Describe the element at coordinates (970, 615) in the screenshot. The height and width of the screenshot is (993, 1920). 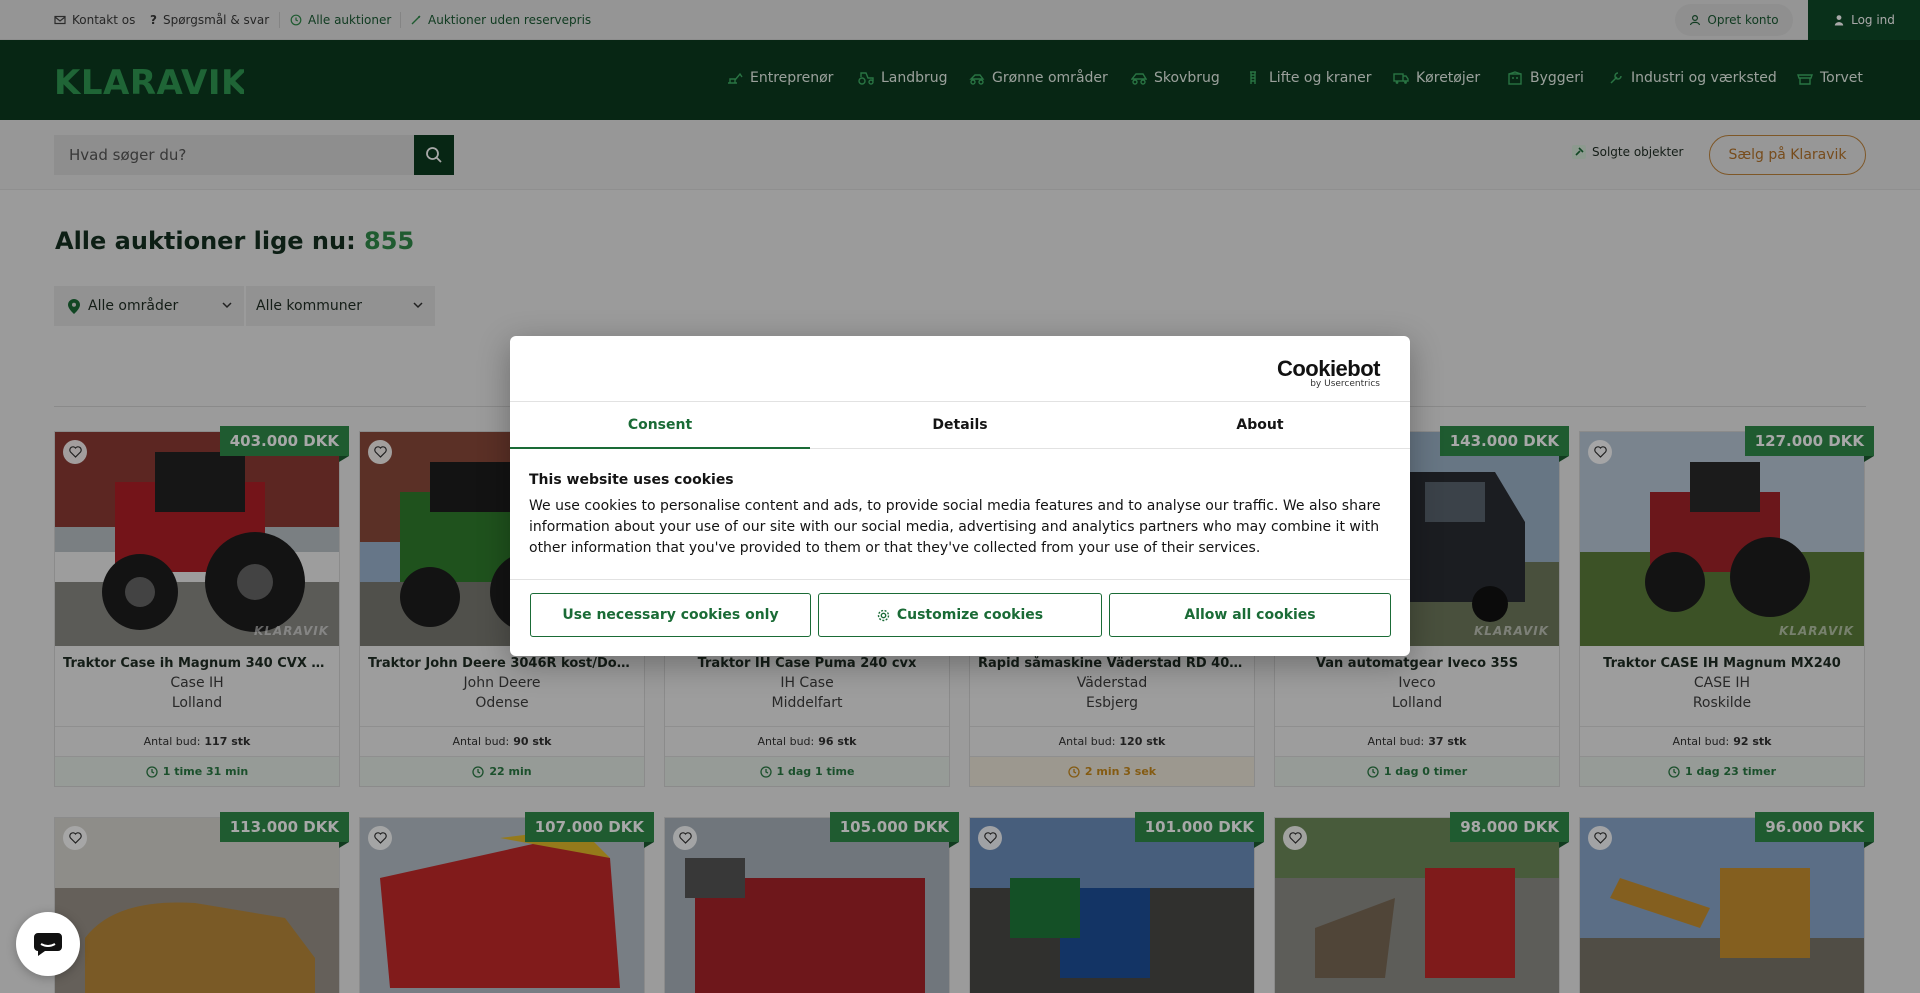
I see `customize-cookies-label: Customize cookies` at that location.